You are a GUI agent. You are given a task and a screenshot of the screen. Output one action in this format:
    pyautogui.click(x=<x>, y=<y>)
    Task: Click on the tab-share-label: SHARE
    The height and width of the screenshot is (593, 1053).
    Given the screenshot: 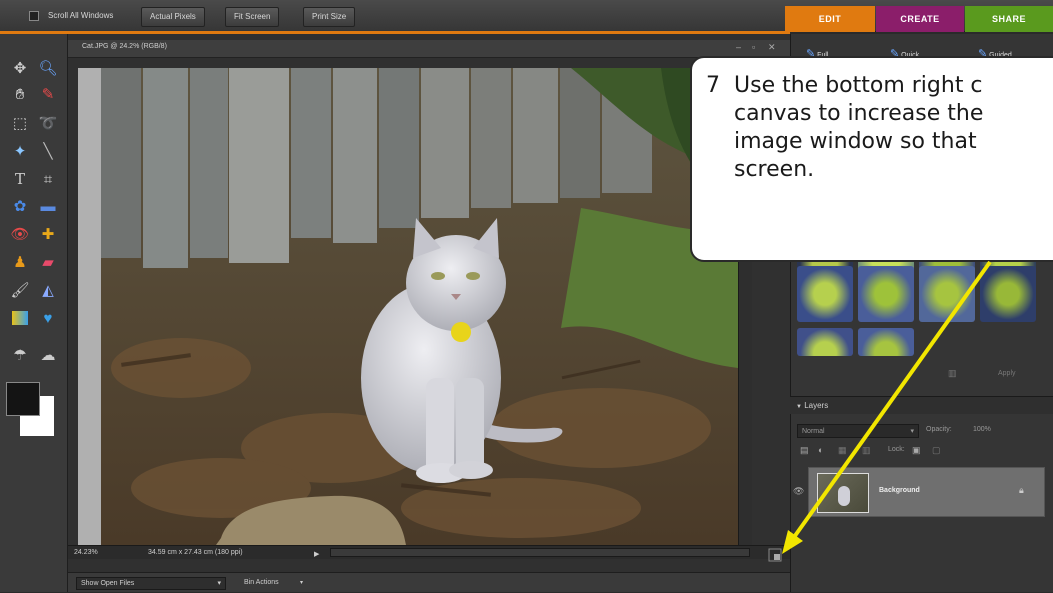 What is the action you would take?
    pyautogui.click(x=1008, y=19)
    